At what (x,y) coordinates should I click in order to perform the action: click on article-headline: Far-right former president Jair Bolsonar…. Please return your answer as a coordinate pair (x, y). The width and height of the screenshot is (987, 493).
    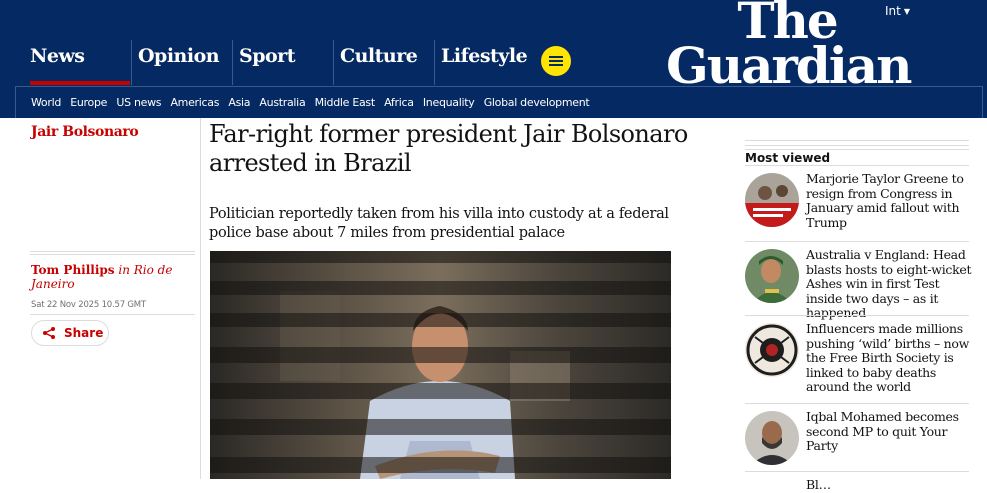
    Looking at the image, I should click on (448, 148).